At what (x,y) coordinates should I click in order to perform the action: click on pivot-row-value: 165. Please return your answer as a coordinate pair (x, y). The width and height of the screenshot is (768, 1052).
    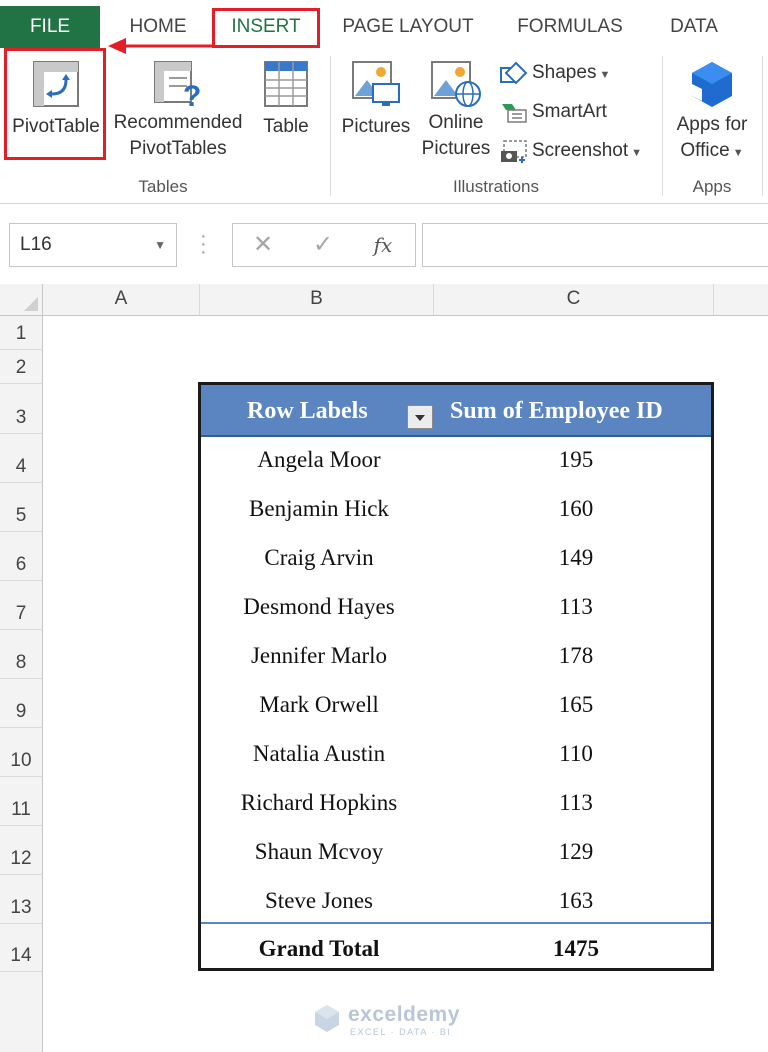
    Looking at the image, I should click on (576, 704).